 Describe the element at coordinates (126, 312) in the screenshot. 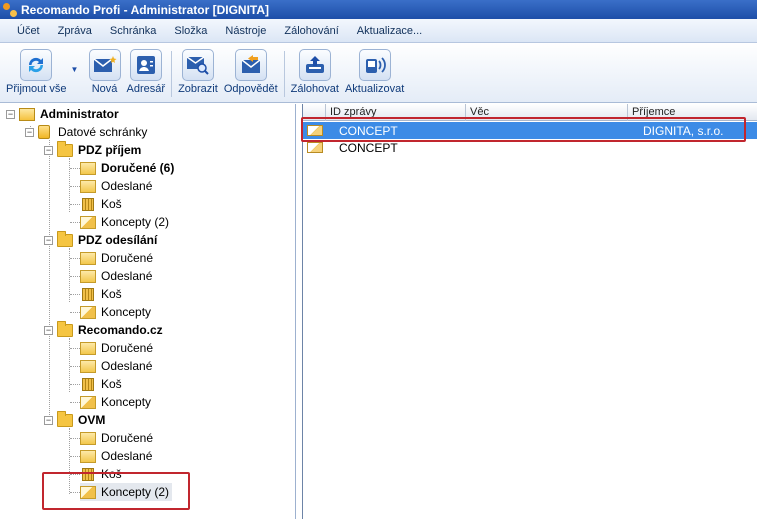

I see `tree-label: Koncepty` at that location.